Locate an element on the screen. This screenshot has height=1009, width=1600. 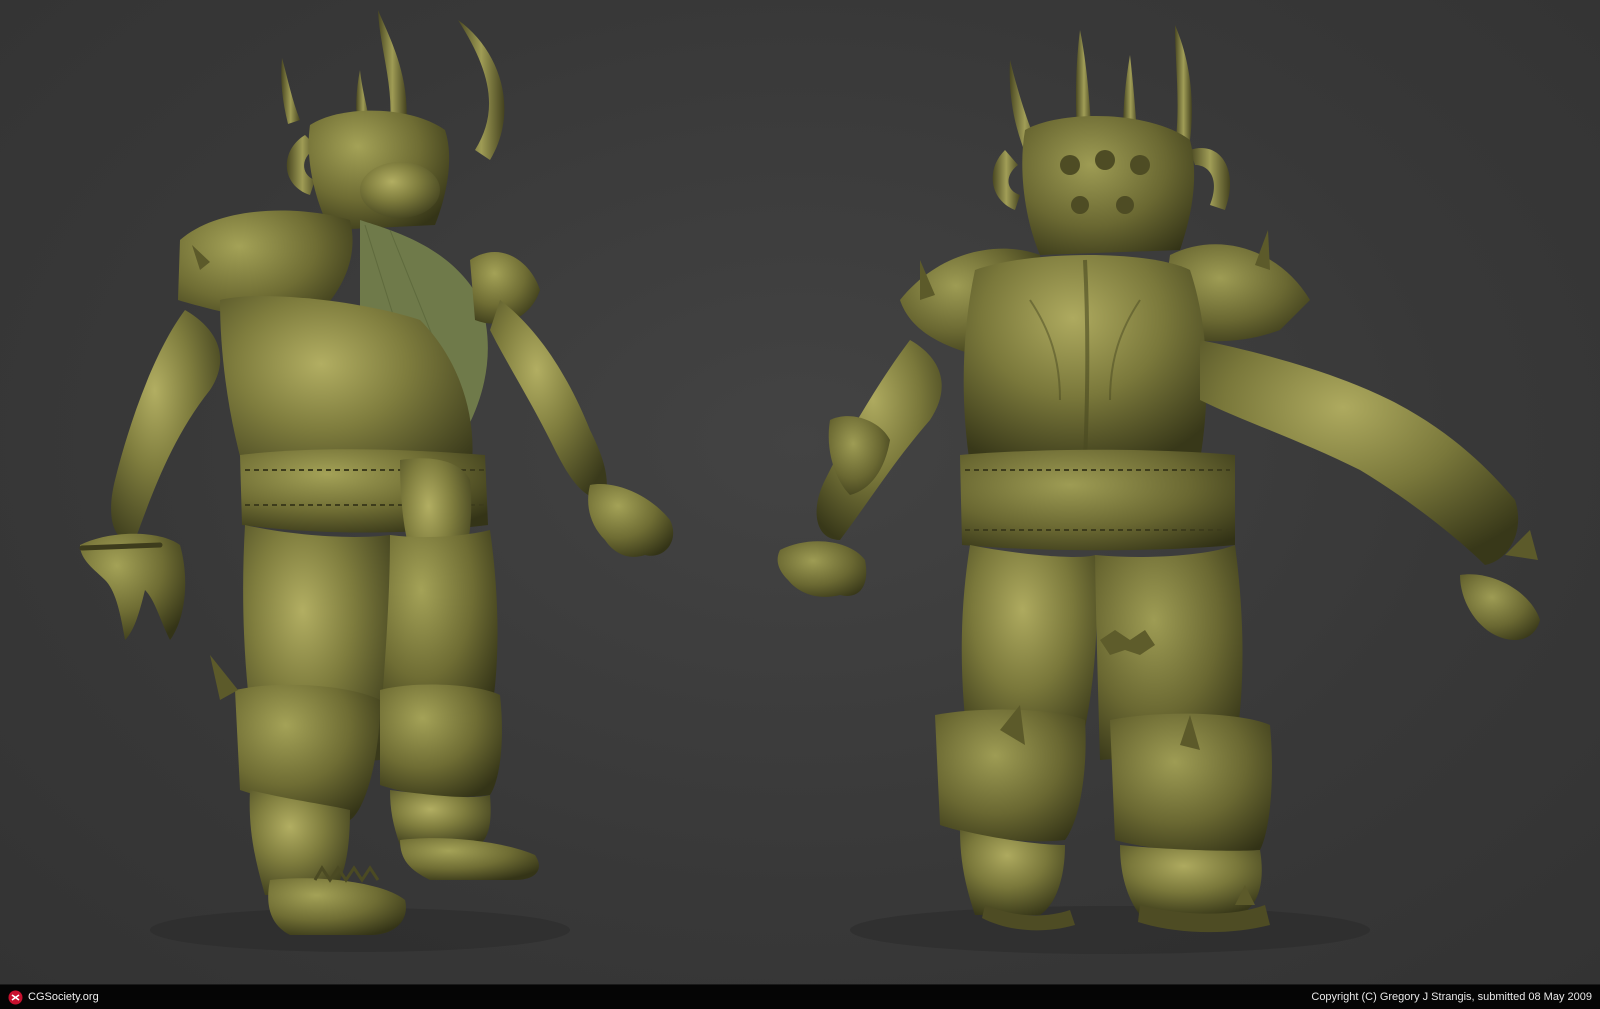
cgsociety-logo-icon is located at coordinates (15, 997).